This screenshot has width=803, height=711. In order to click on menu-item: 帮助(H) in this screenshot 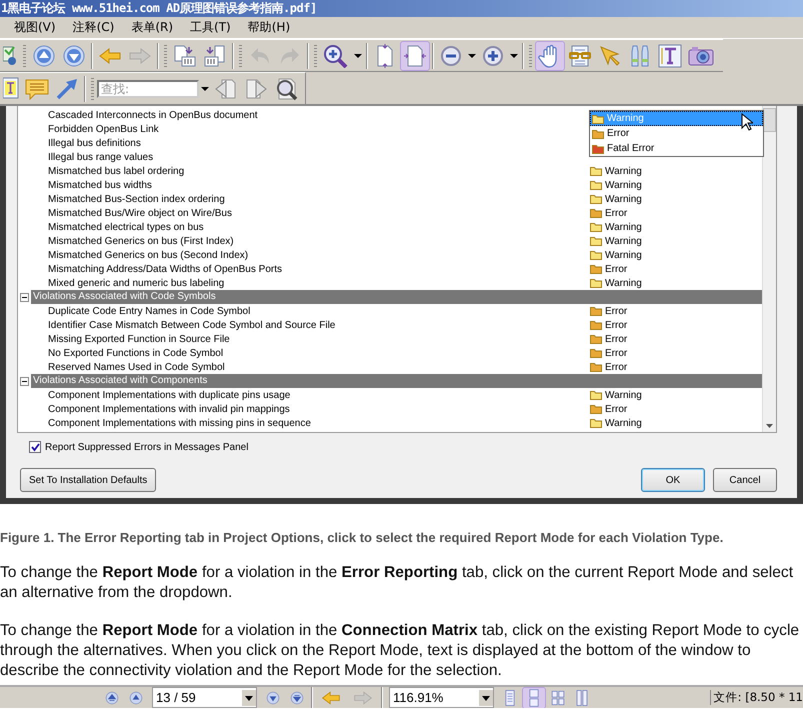, I will do `click(269, 27)`.